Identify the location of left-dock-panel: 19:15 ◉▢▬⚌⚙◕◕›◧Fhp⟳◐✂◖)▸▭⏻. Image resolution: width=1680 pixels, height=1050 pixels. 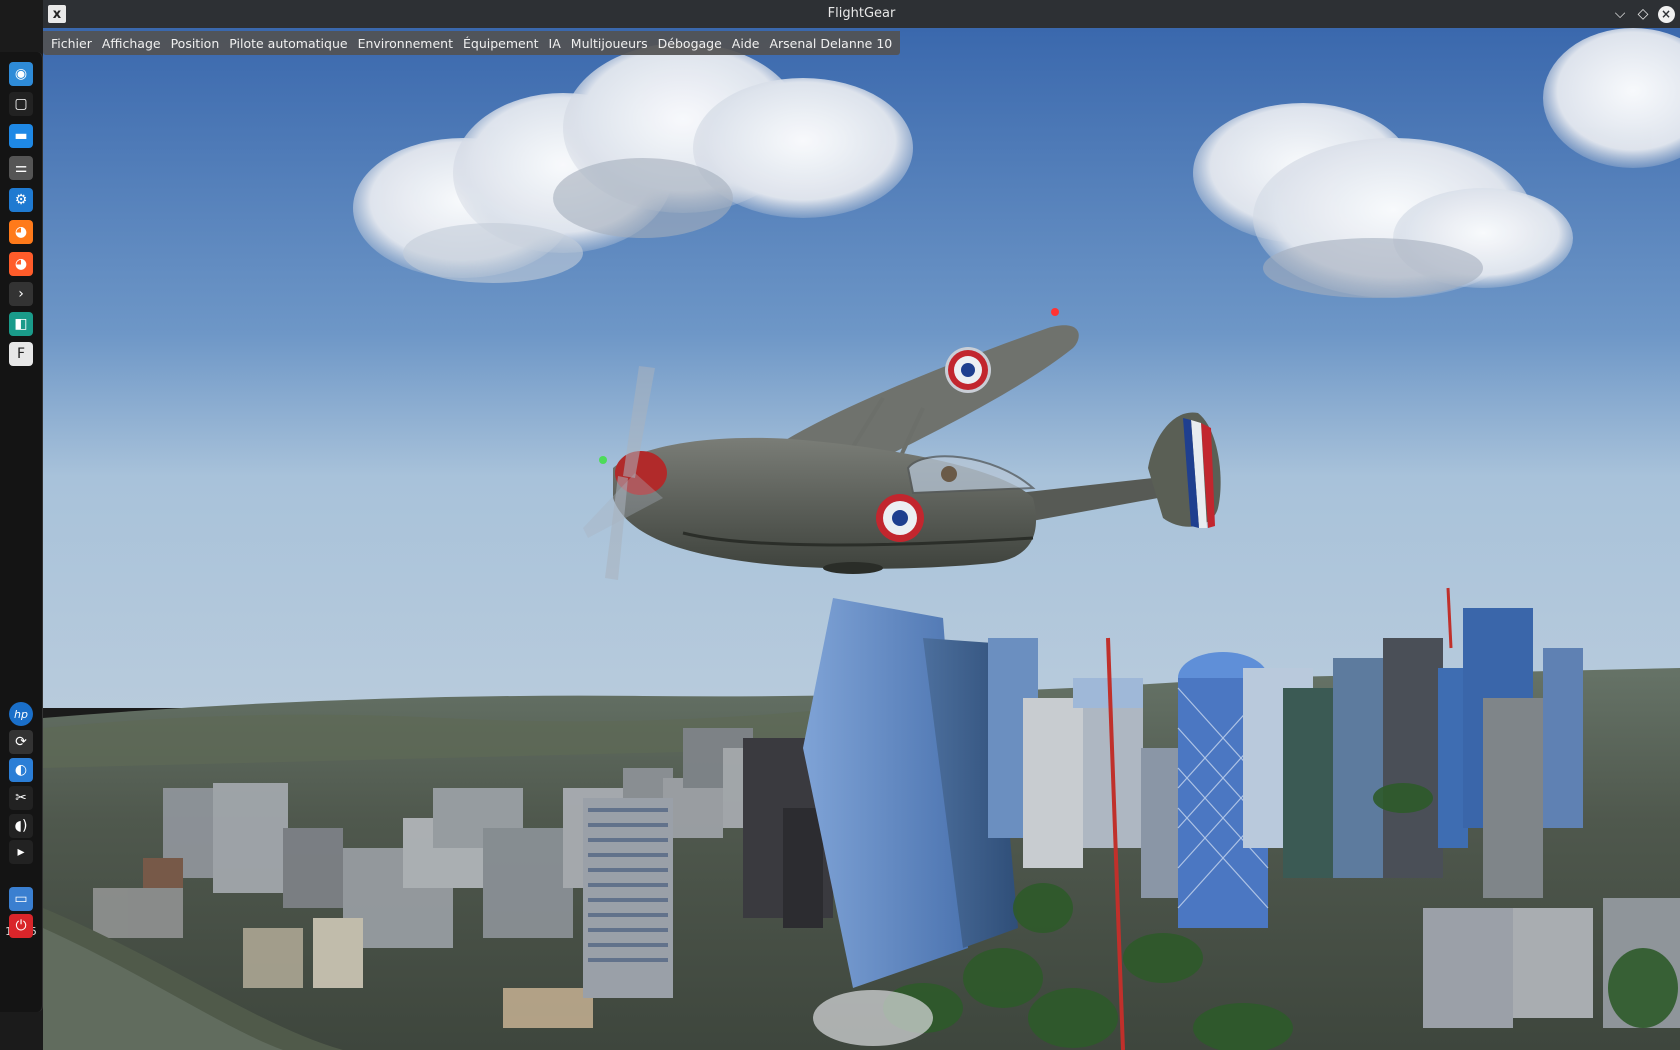
(21, 532).